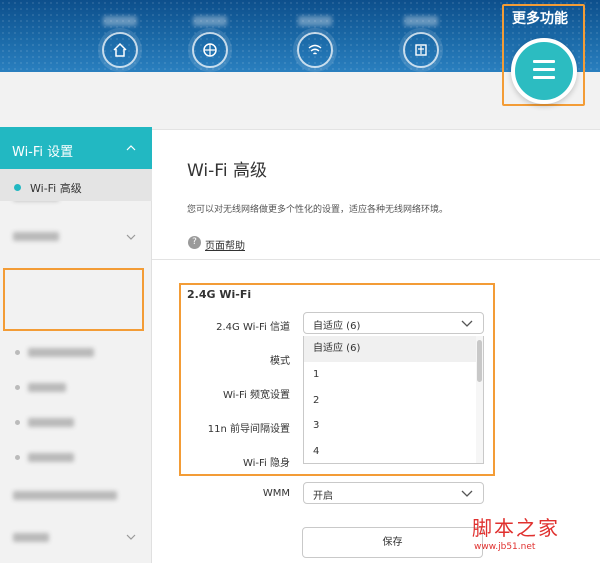 Image resolution: width=600 pixels, height=563 pixels. I want to click on watermark-url: www.jb51.net, so click(505, 547).